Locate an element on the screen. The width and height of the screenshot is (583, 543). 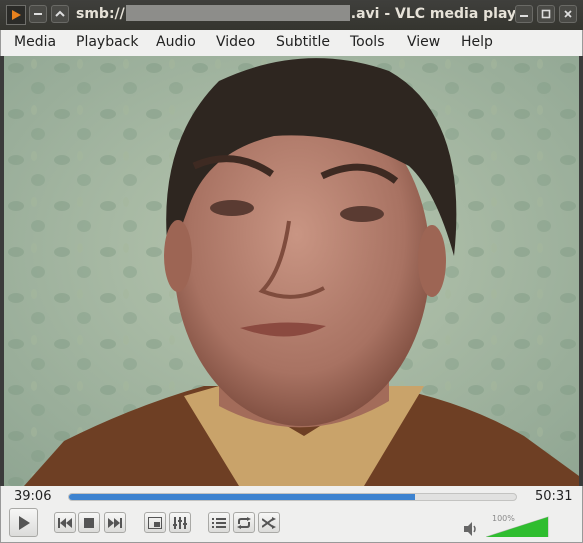
title-suffix: .avi - VLC media player is located at coordinates (441, 14).